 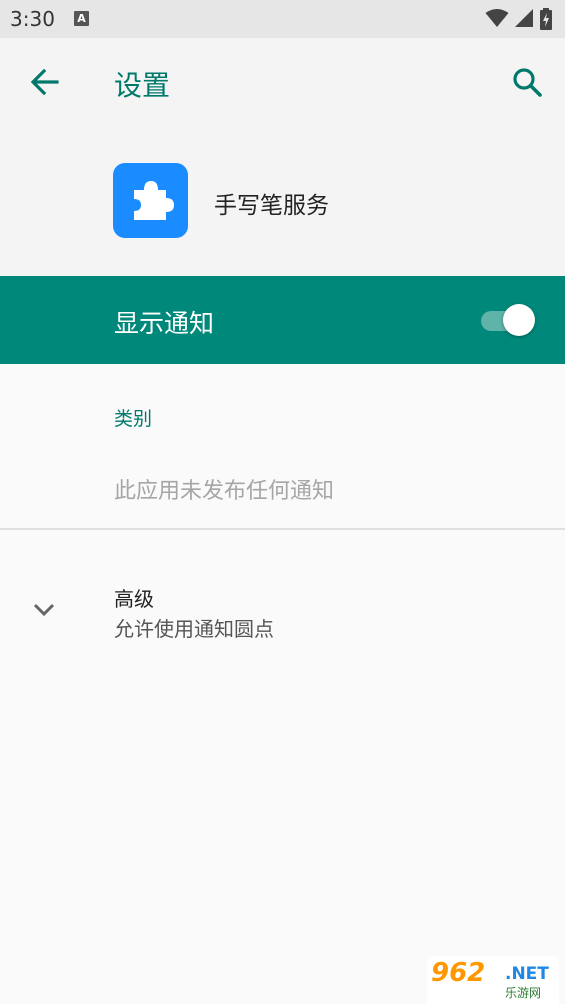 What do you see at coordinates (224, 491) in the screenshot?
I see `empty-message: 此应用未发布任何通知` at bounding box center [224, 491].